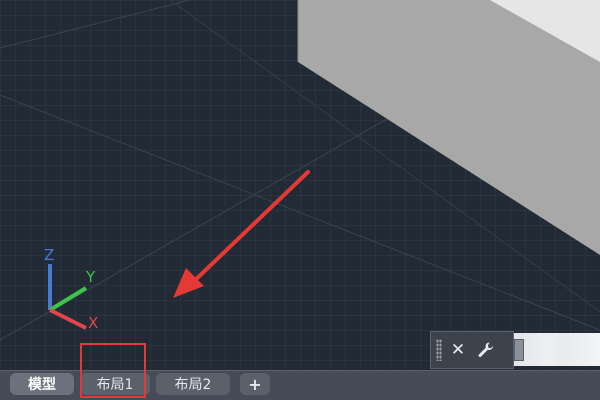 The height and width of the screenshot is (400, 600). What do you see at coordinates (439, 350) in the screenshot?
I see `drag-grip-icon` at bounding box center [439, 350].